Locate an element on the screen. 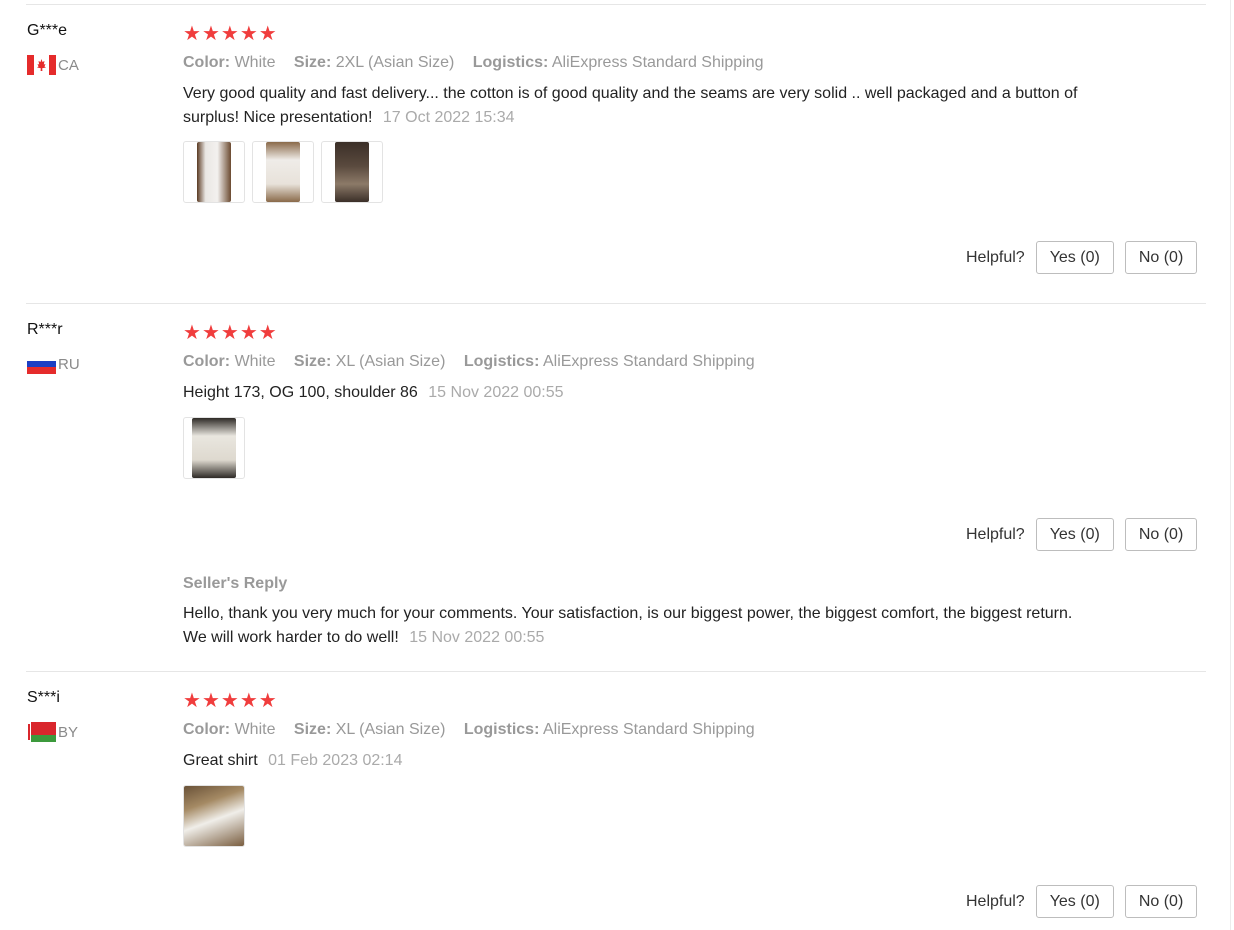  review-date: 17 Oct 2022 15:34 is located at coordinates (448, 117).